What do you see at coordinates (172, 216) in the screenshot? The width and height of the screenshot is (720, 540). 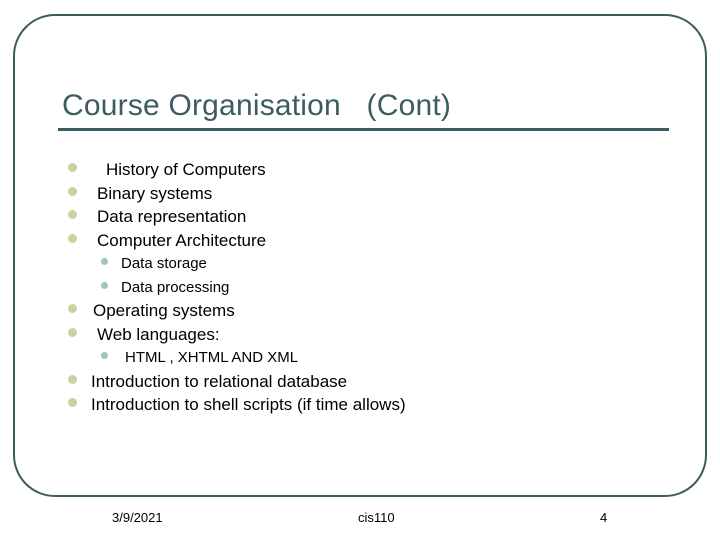 I see `list-item-label: Data representation` at bounding box center [172, 216].